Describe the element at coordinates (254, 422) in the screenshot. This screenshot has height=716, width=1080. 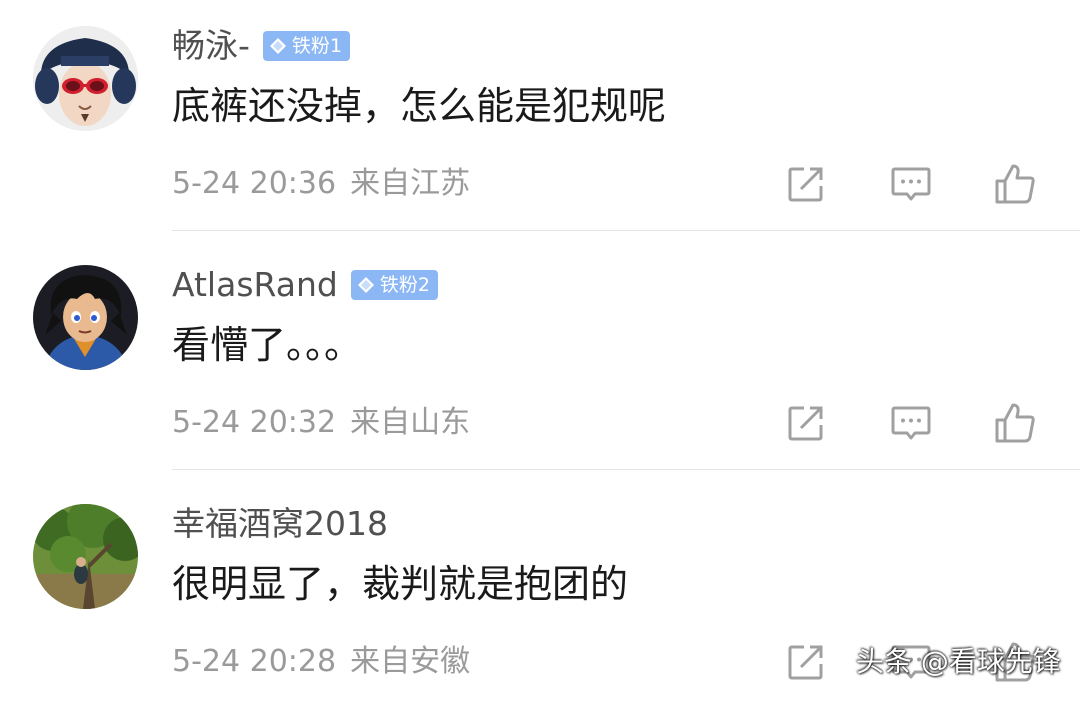
I see `comment-date: 5-24 20:32` at that location.